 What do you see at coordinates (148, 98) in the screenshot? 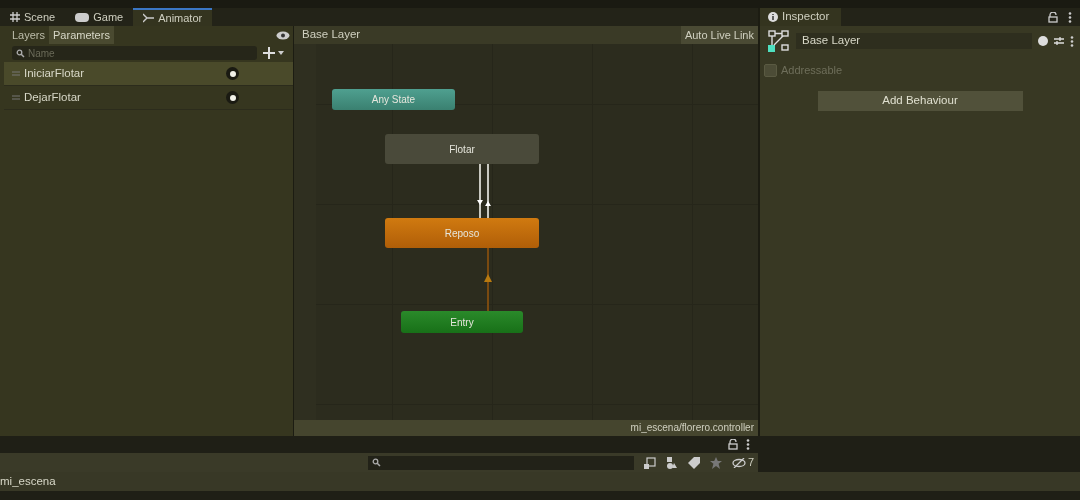
I see `parameter-row: DejarFlotar` at bounding box center [148, 98].